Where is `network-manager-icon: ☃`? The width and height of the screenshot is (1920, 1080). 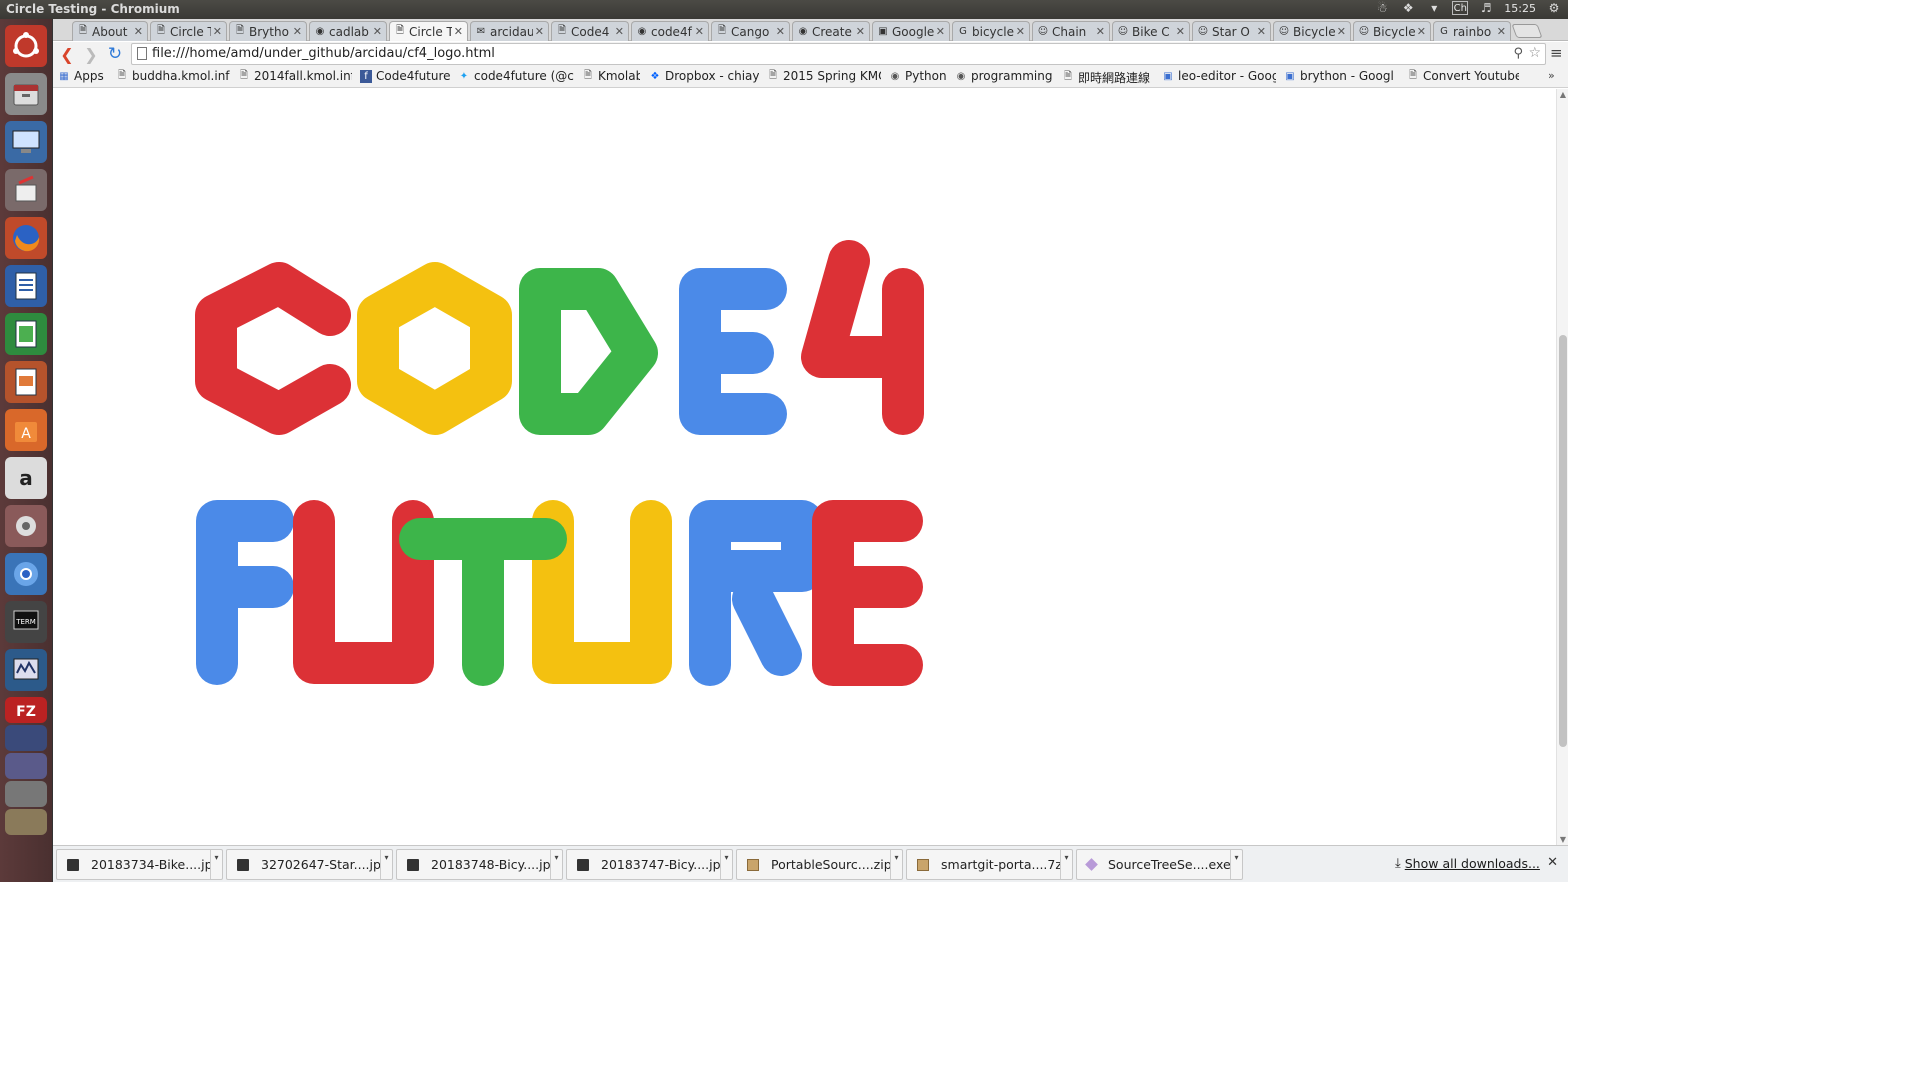 network-manager-icon: ☃ is located at coordinates (1382, 8).